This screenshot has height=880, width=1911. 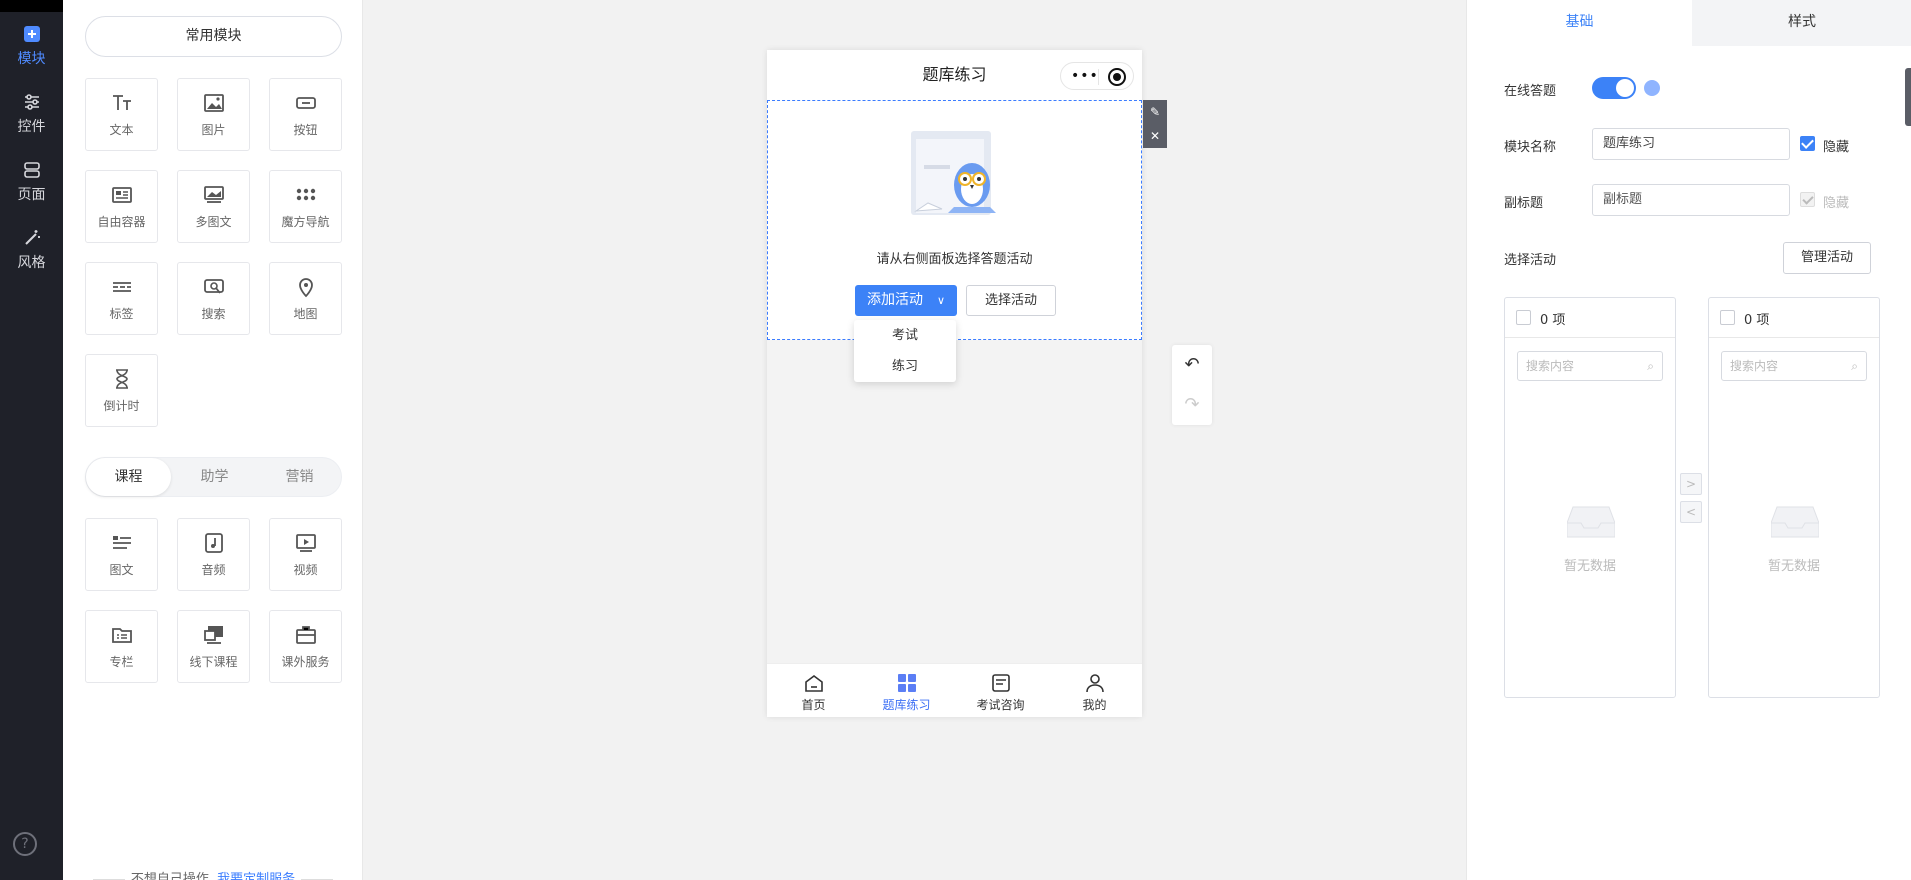 What do you see at coordinates (1727, 317) in the screenshot?
I see `select-all-target-checkbox` at bounding box center [1727, 317].